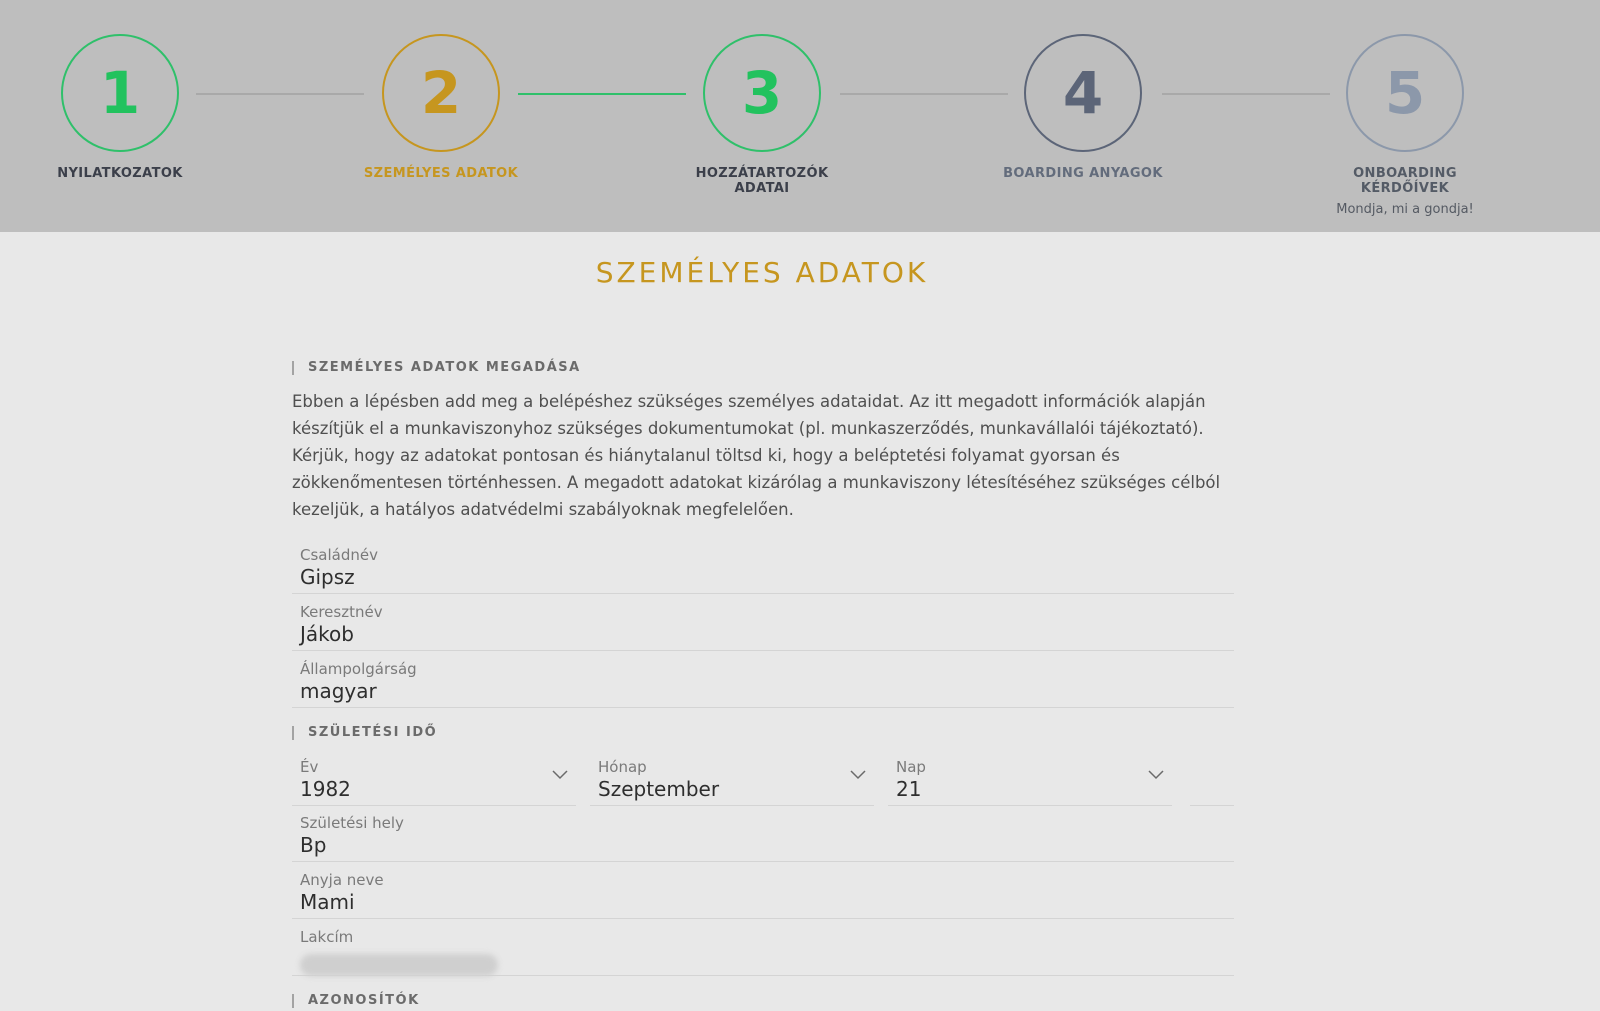 This screenshot has width=1600, height=1011. I want to click on birth-date-spacer, so click(1212, 778).